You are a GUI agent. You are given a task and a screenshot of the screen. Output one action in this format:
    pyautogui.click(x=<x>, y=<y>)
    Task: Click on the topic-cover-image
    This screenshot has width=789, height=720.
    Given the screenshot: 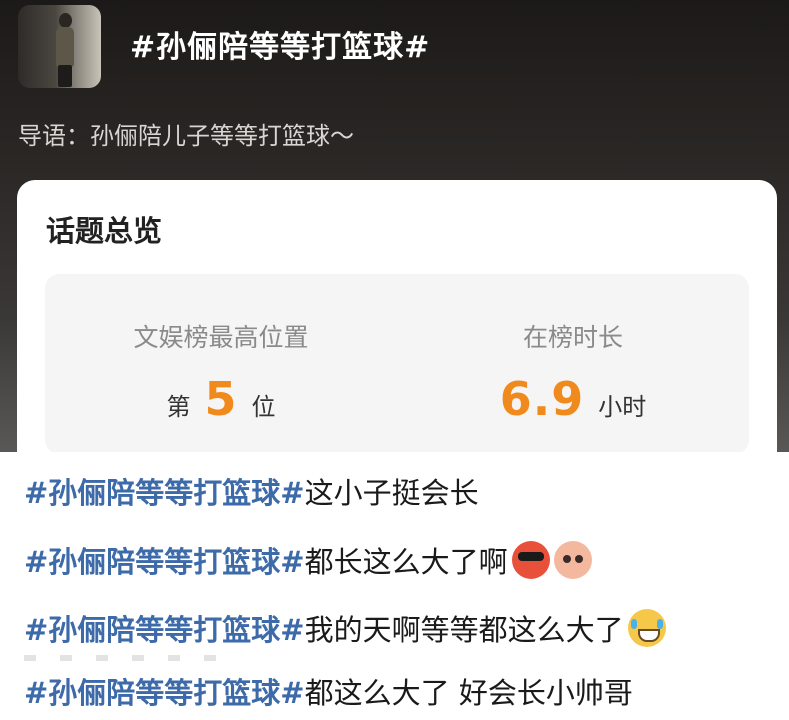 What is the action you would take?
    pyautogui.click(x=59, y=46)
    